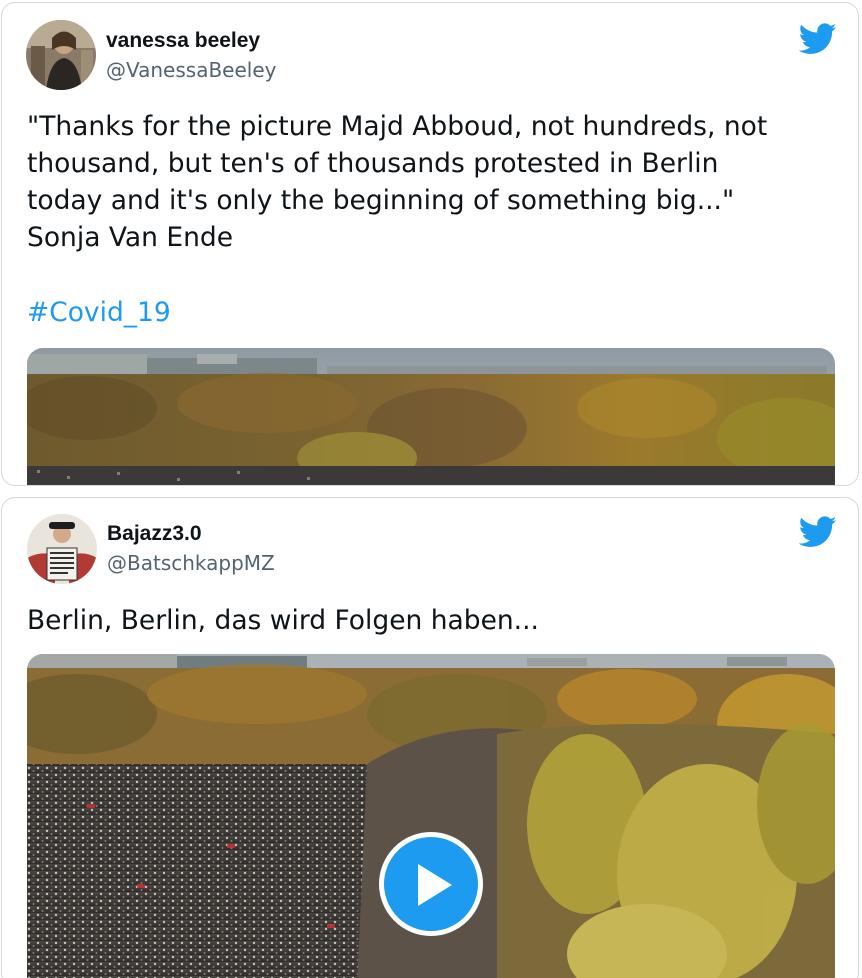 This screenshot has width=862, height=978. Describe the element at coordinates (191, 70) in the screenshot. I see `user-handle: @VanessaBeeley` at that location.